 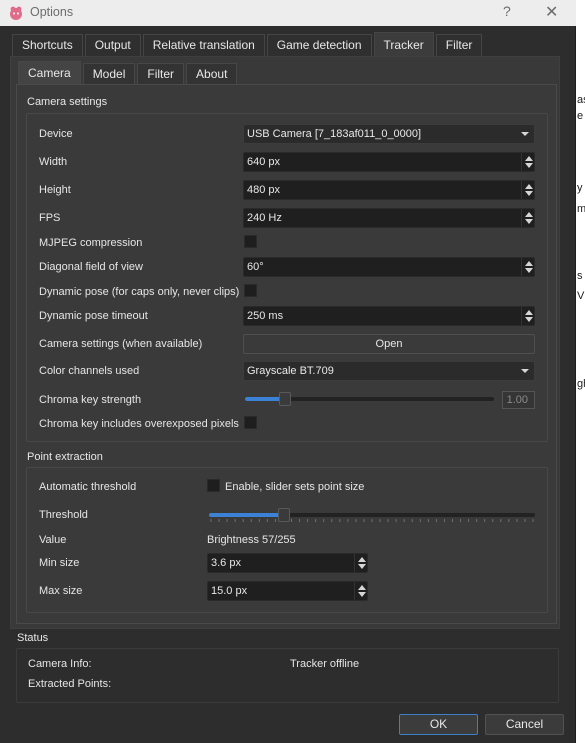 What do you see at coordinates (67, 102) in the screenshot?
I see `camera-settings-title: Camera settings` at bounding box center [67, 102].